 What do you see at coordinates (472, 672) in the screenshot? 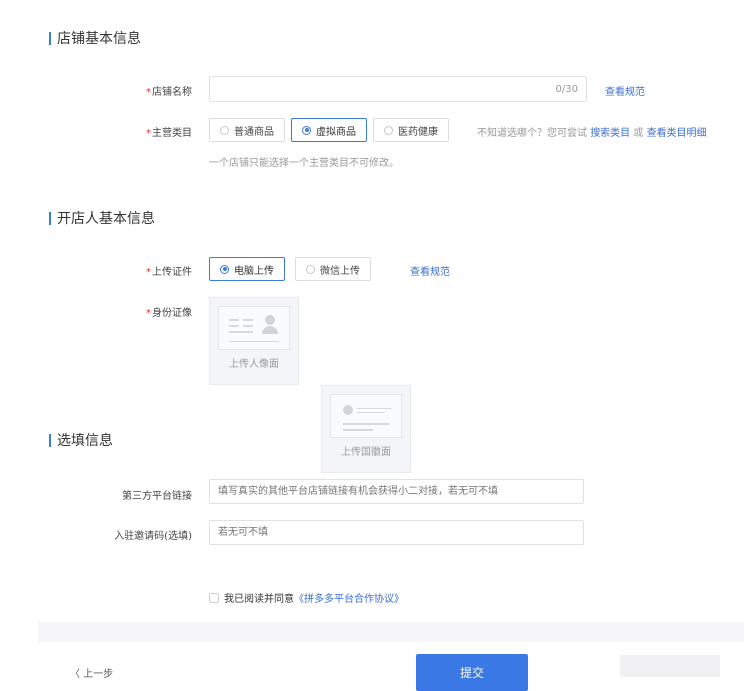
I see `submit-button: 提交` at bounding box center [472, 672].